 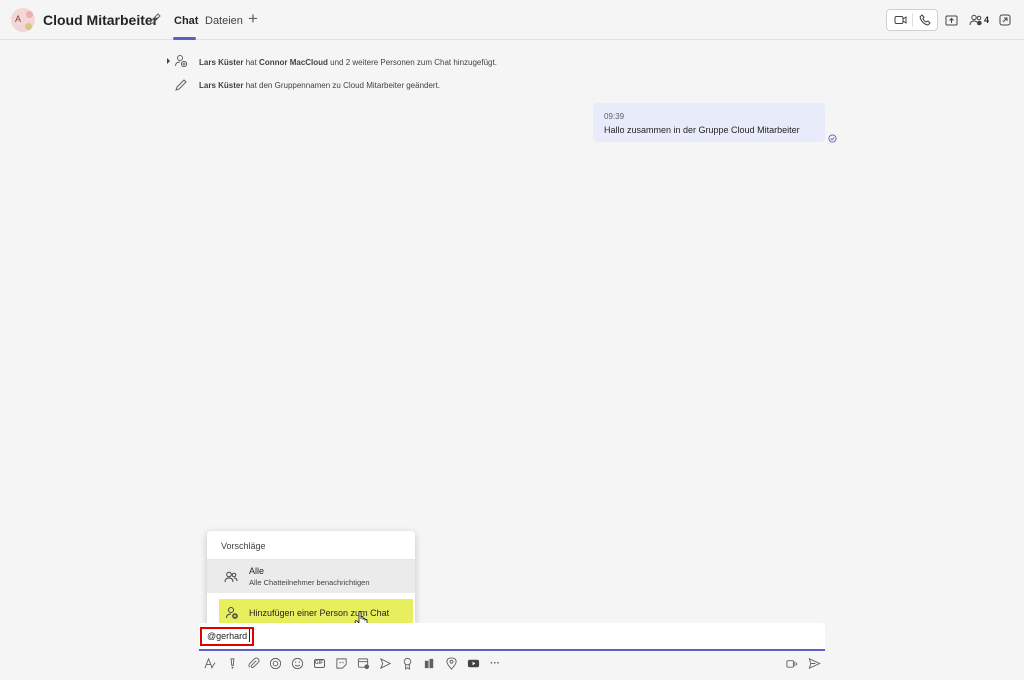 What do you see at coordinates (184, 38) in the screenshot?
I see `active-tab-indicator` at bounding box center [184, 38].